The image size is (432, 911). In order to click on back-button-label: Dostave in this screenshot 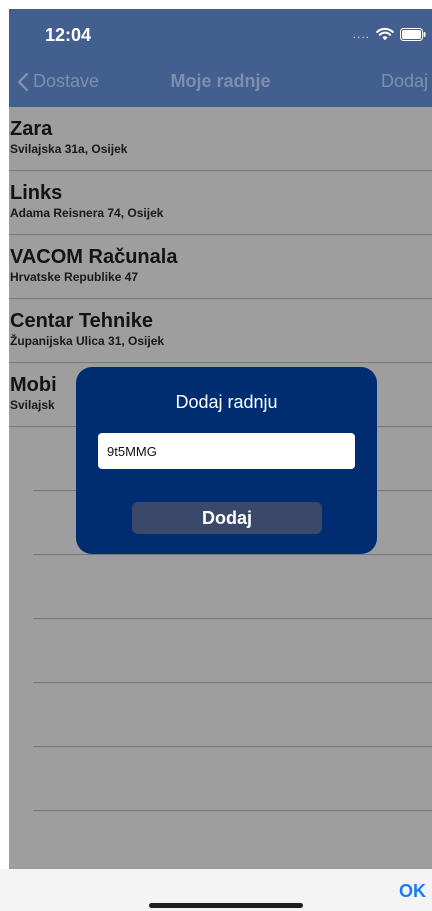, I will do `click(66, 81)`.